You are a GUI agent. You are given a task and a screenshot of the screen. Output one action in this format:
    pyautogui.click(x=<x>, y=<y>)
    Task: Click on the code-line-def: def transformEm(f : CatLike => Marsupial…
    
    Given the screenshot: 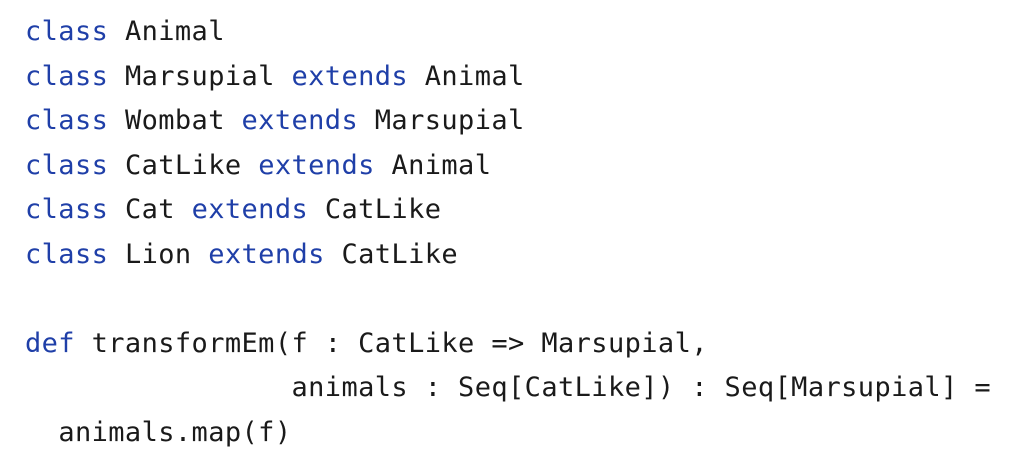 What is the action you would take?
    pyautogui.click(x=508, y=344)
    